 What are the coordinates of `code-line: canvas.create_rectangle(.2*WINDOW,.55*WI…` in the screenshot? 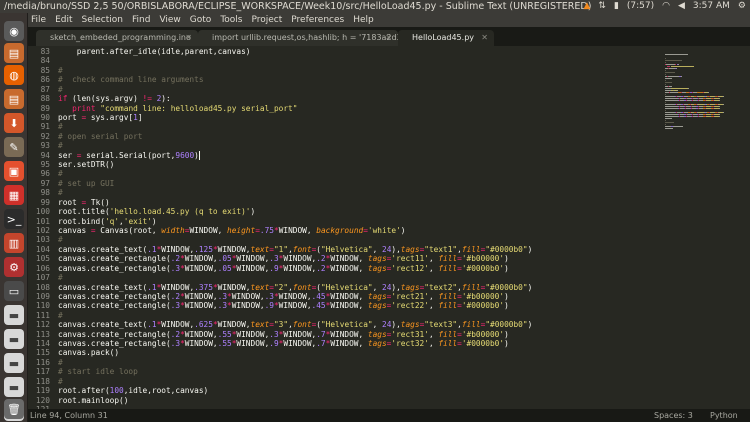 It's located at (283, 334).